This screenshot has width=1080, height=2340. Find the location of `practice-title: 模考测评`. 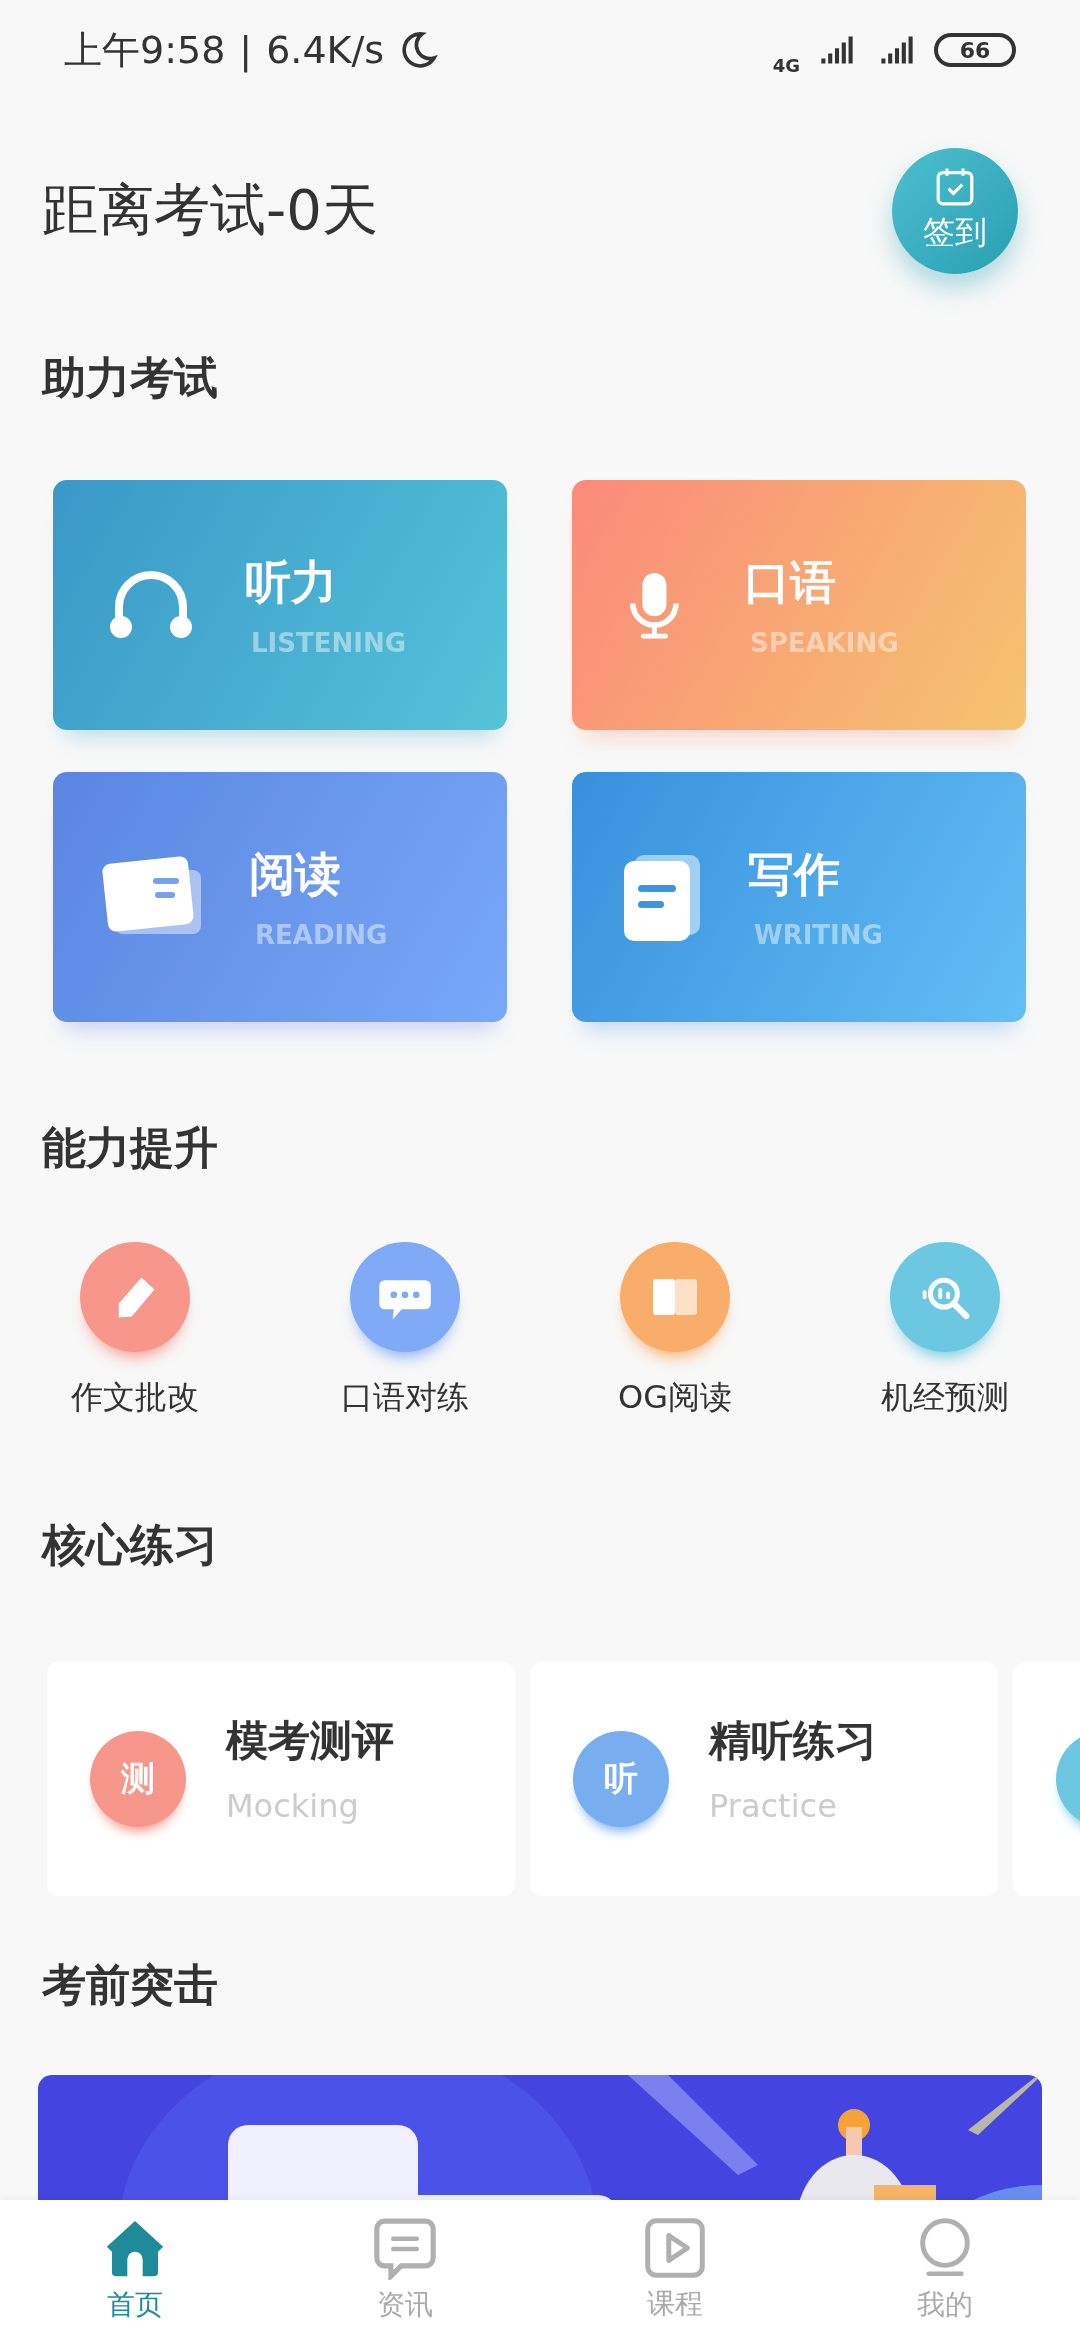

practice-title: 模考测评 is located at coordinates (310, 1741).